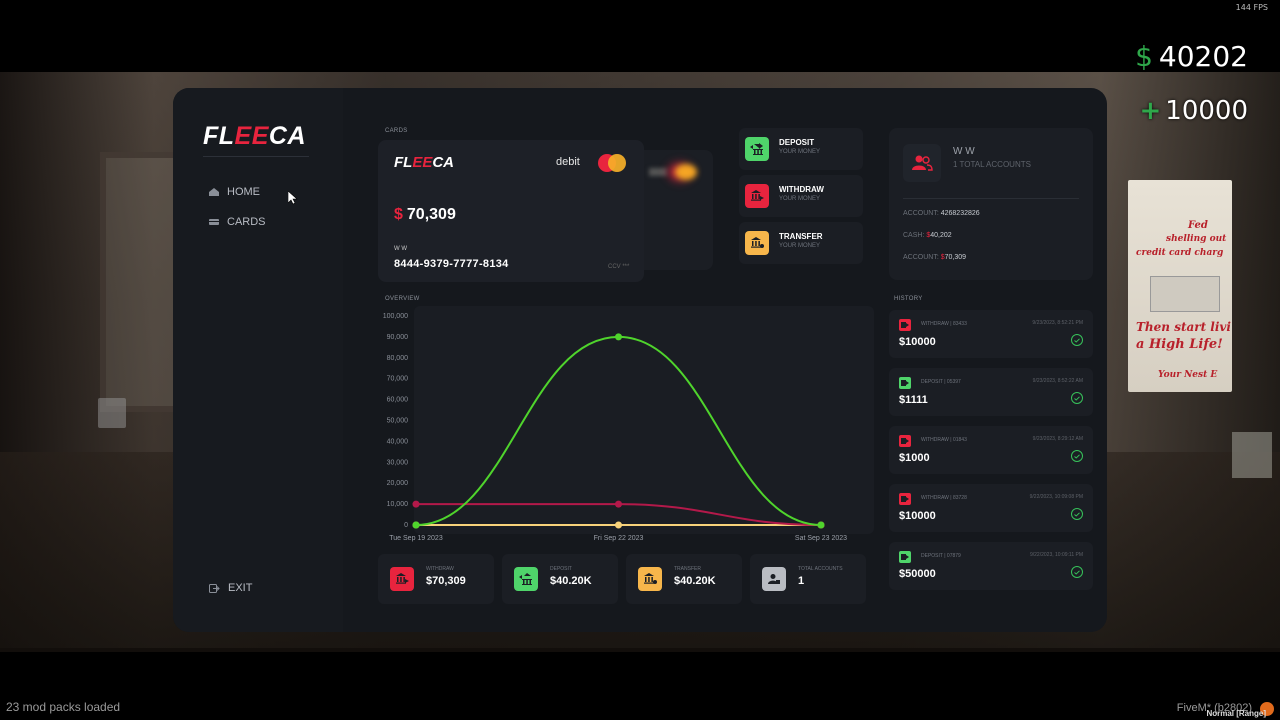 This screenshot has width=1280, height=720. Describe the element at coordinates (941, 213) in the screenshot. I see `account-number-row: ACCOUNT: 4268232826` at that location.